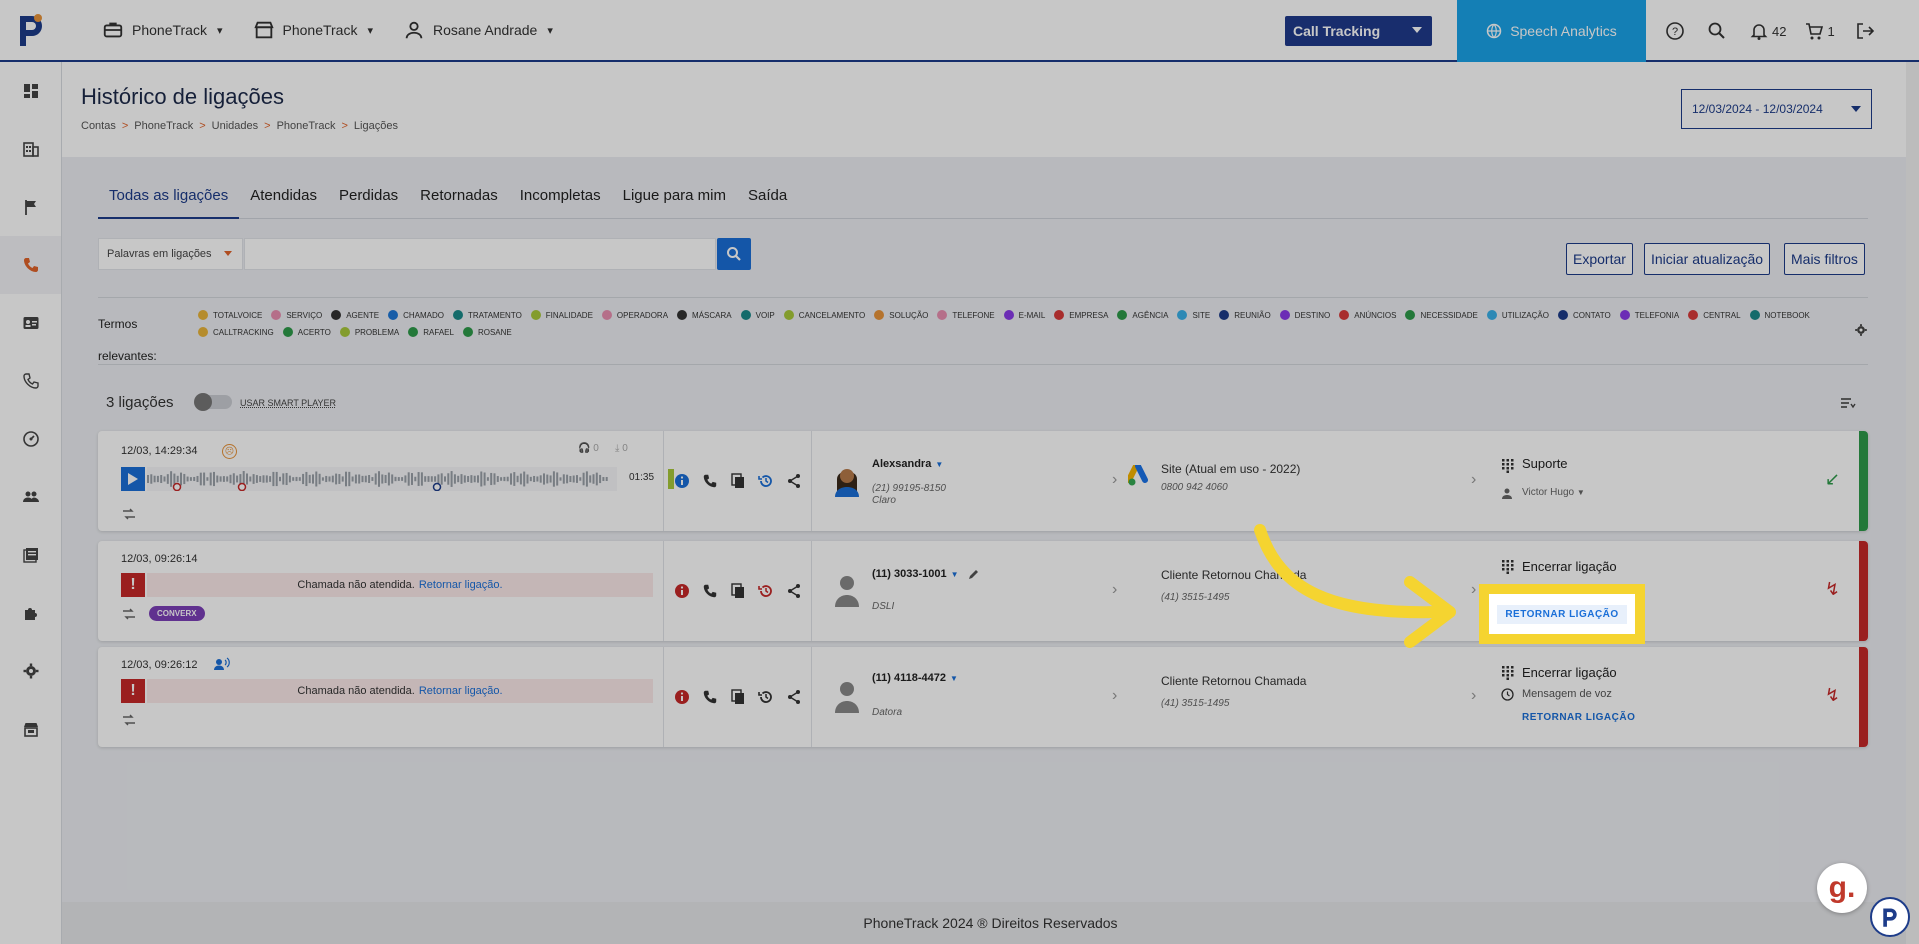 This screenshot has width=1919, height=944. What do you see at coordinates (1842, 888) in the screenshot?
I see `guide-badge: g.` at bounding box center [1842, 888].